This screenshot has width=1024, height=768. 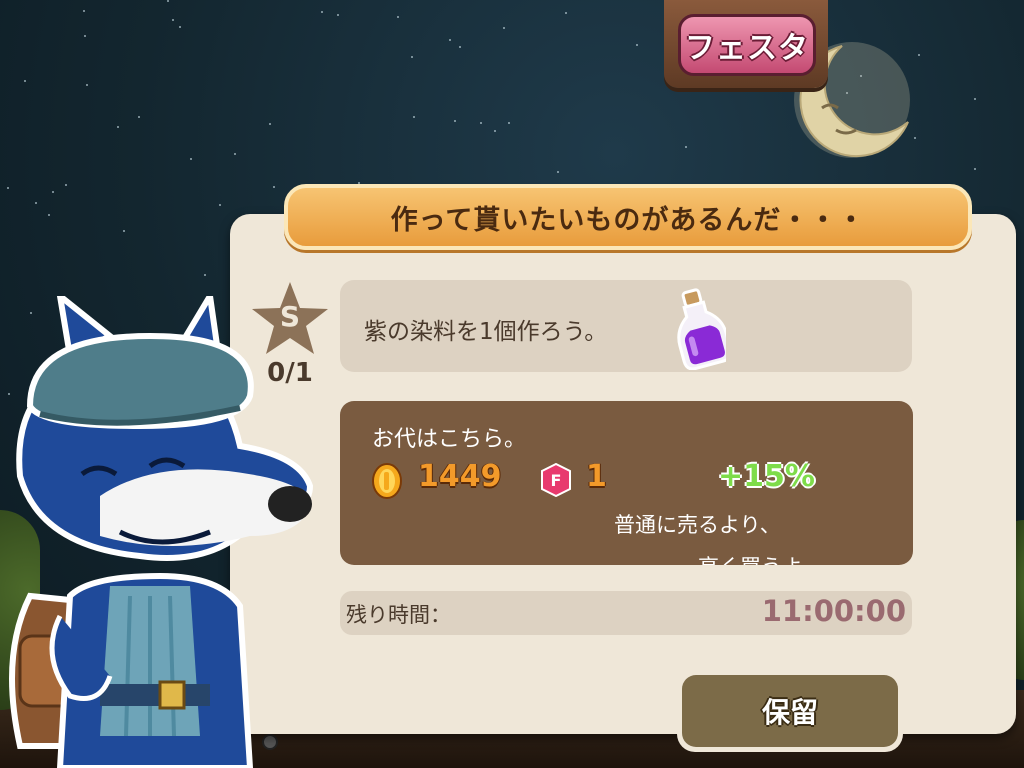 I want to click on quest-box: 紫の染料を1個作ろう。, so click(x=626, y=326).